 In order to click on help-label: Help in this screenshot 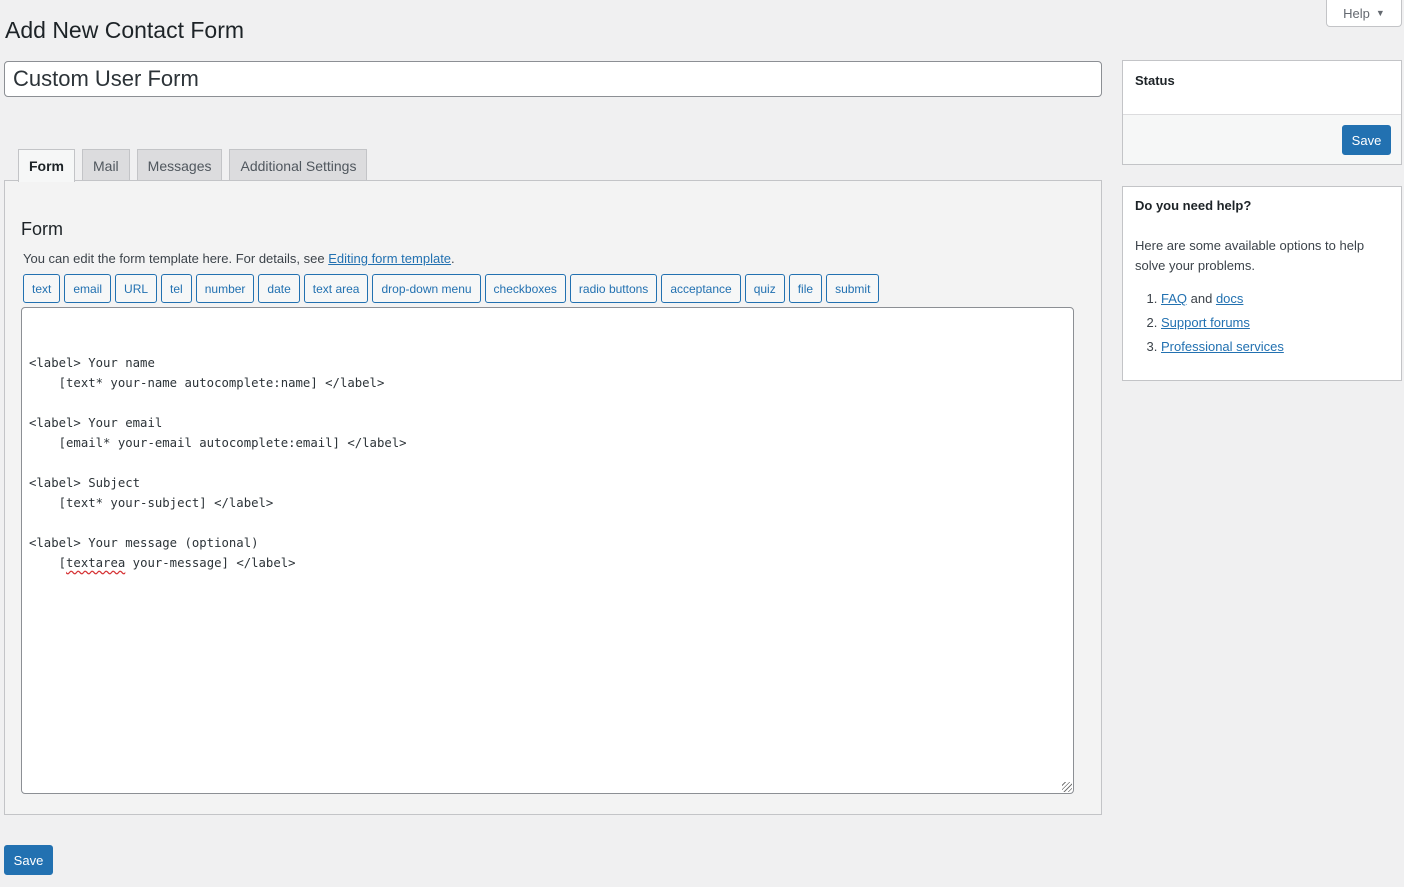, I will do `click(1356, 13)`.